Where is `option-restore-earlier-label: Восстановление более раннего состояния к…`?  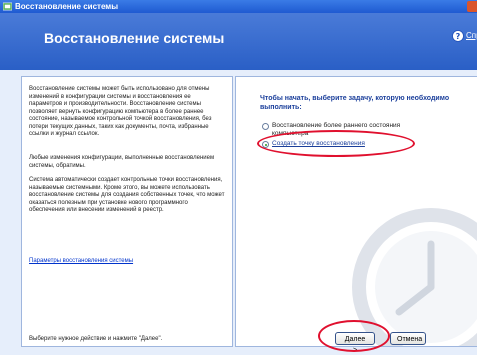
option-restore-earlier-label: Восстановление более раннего состояния к… is located at coordinates (336, 129).